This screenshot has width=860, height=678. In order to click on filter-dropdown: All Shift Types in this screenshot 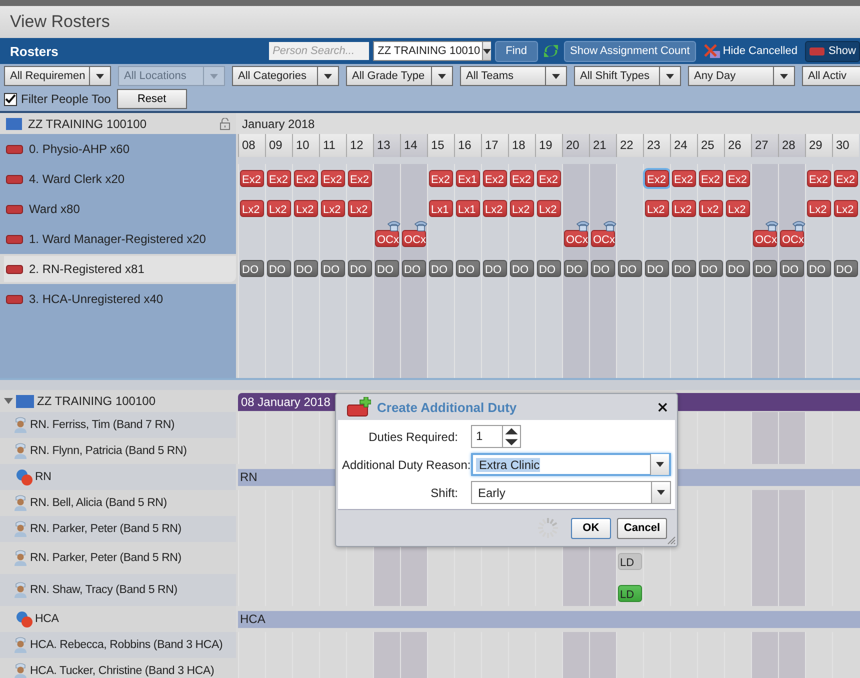, I will do `click(627, 76)`.